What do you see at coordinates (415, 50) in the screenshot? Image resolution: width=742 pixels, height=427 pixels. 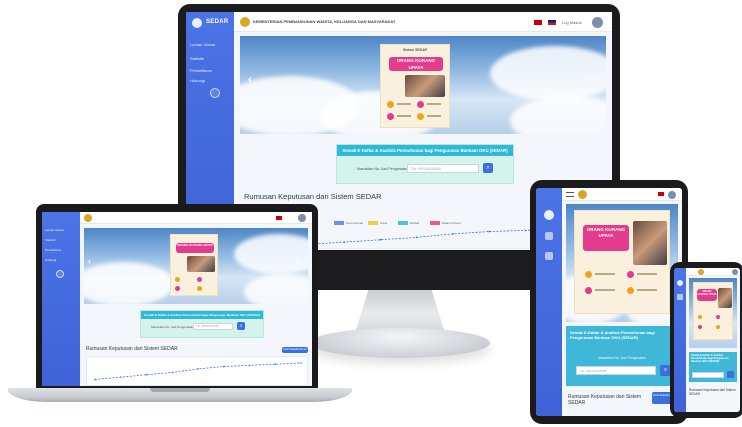 I see `poster-brand: Sistem SEDAR` at bounding box center [415, 50].